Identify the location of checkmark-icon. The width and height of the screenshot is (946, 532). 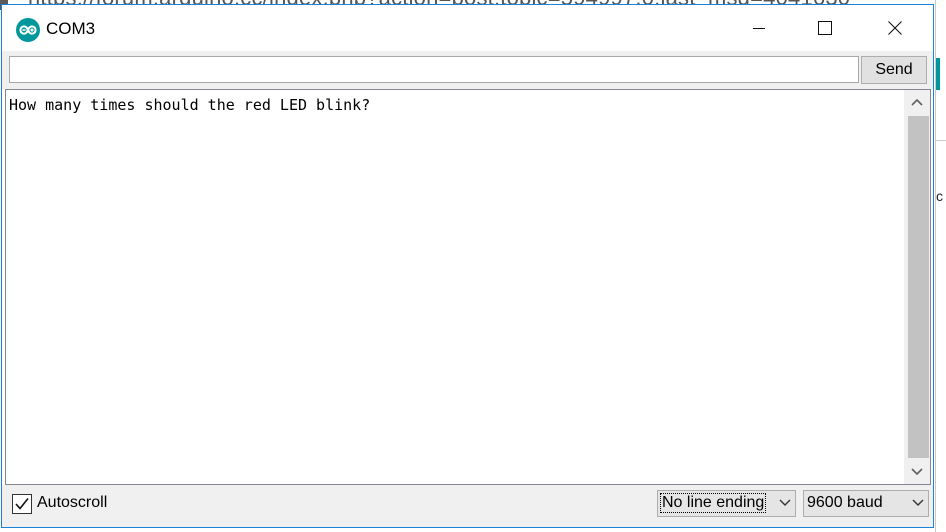
(22, 504).